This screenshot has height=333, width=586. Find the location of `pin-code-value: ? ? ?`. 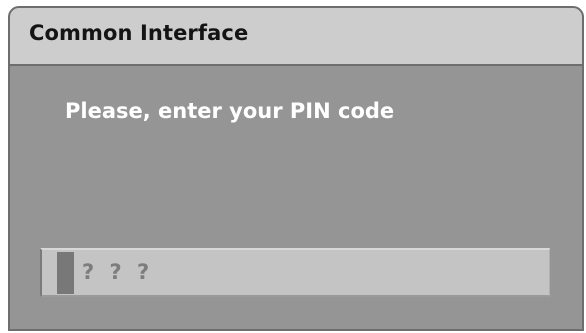

pin-code-value: ? ? ? is located at coordinates (118, 272).